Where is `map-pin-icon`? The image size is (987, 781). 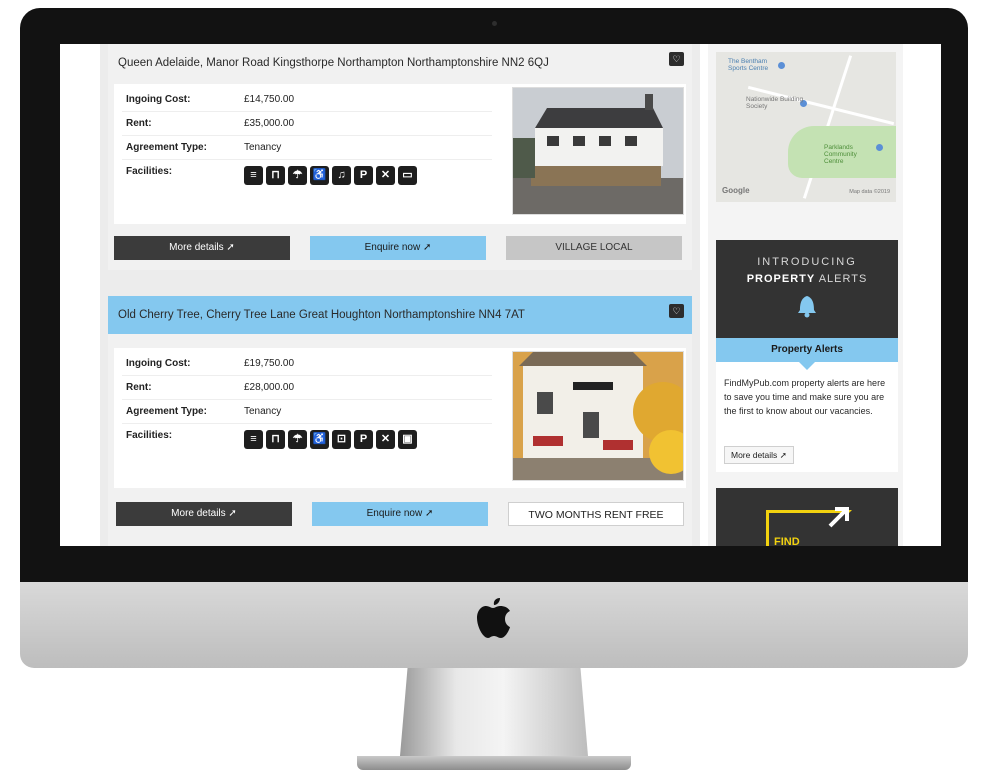
map-pin-icon is located at coordinates (879, 147).